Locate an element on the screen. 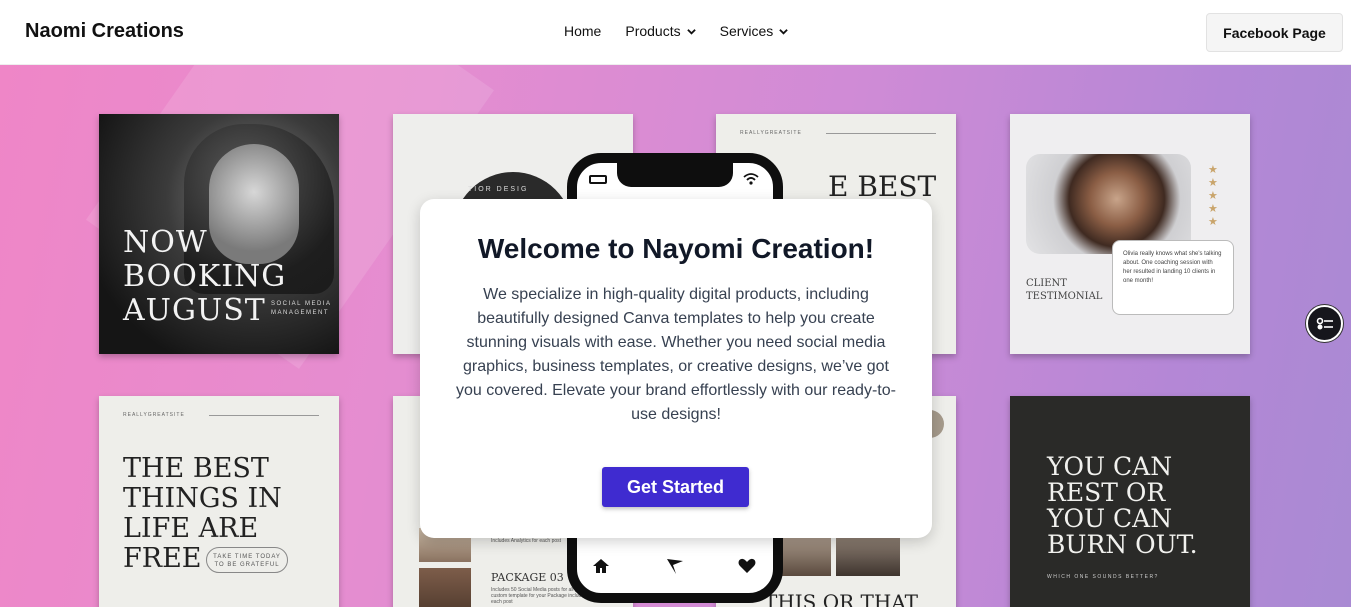 The width and height of the screenshot is (1351, 607). home-icon is located at coordinates (601, 566).